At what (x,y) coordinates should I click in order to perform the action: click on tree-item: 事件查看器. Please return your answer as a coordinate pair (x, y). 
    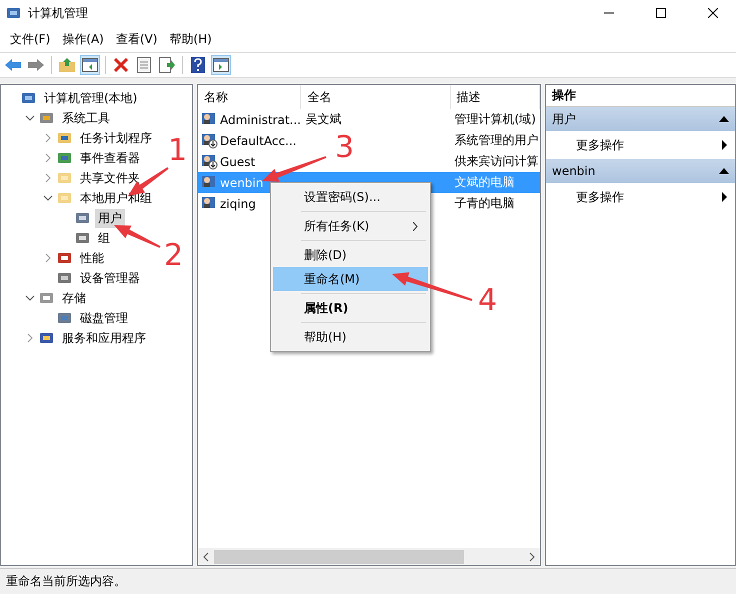
    Looking at the image, I should click on (110, 158).